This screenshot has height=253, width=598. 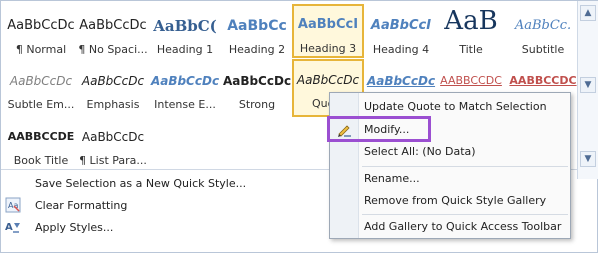 I want to click on more-styles-button: ▼, so click(x=588, y=159).